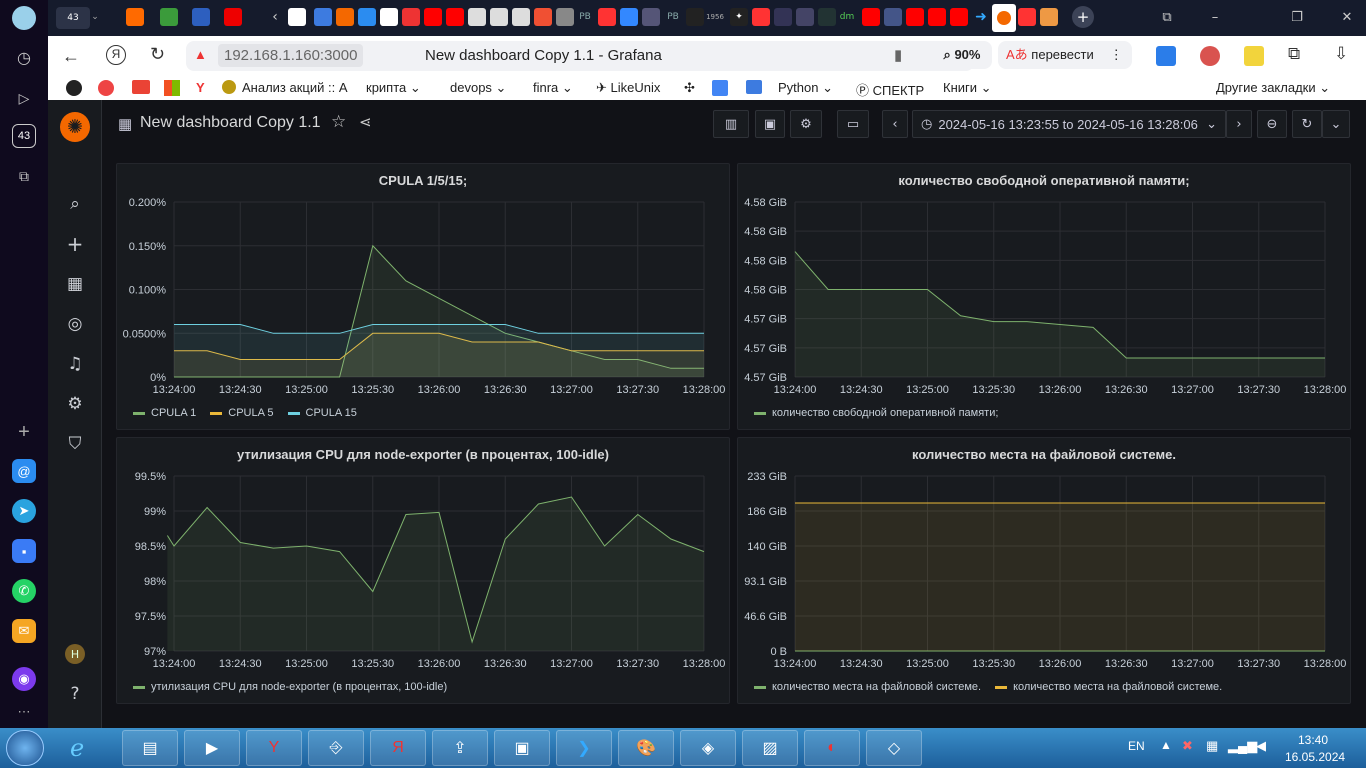 The height and width of the screenshot is (768, 1366). Describe the element at coordinates (73, 18) in the screenshot. I see `tab-count-button: 43` at that location.